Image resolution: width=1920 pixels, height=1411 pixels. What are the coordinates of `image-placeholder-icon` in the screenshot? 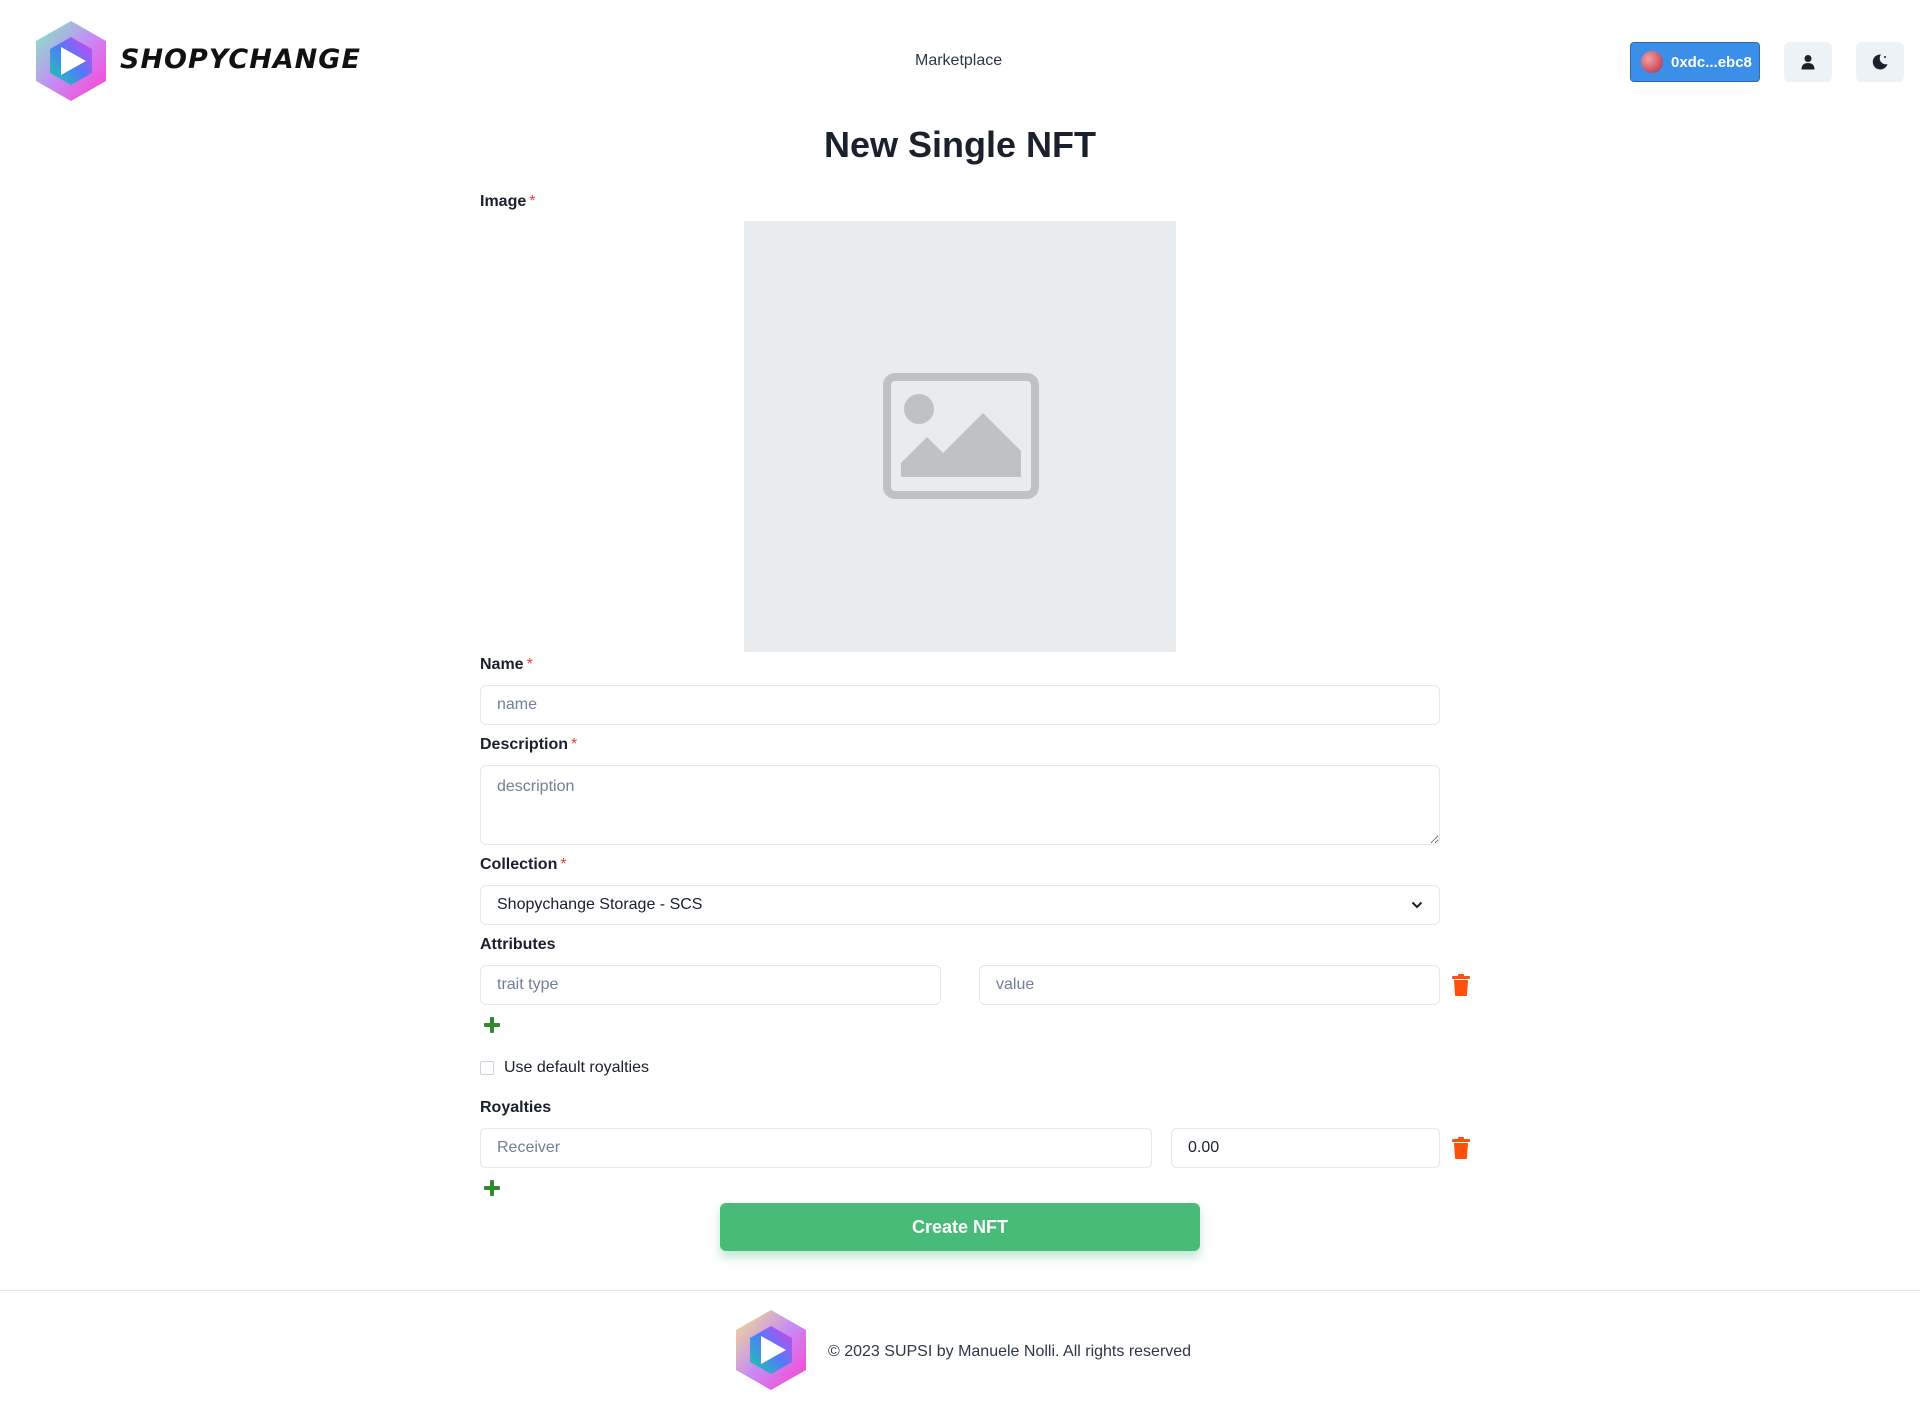 It's located at (961, 436).